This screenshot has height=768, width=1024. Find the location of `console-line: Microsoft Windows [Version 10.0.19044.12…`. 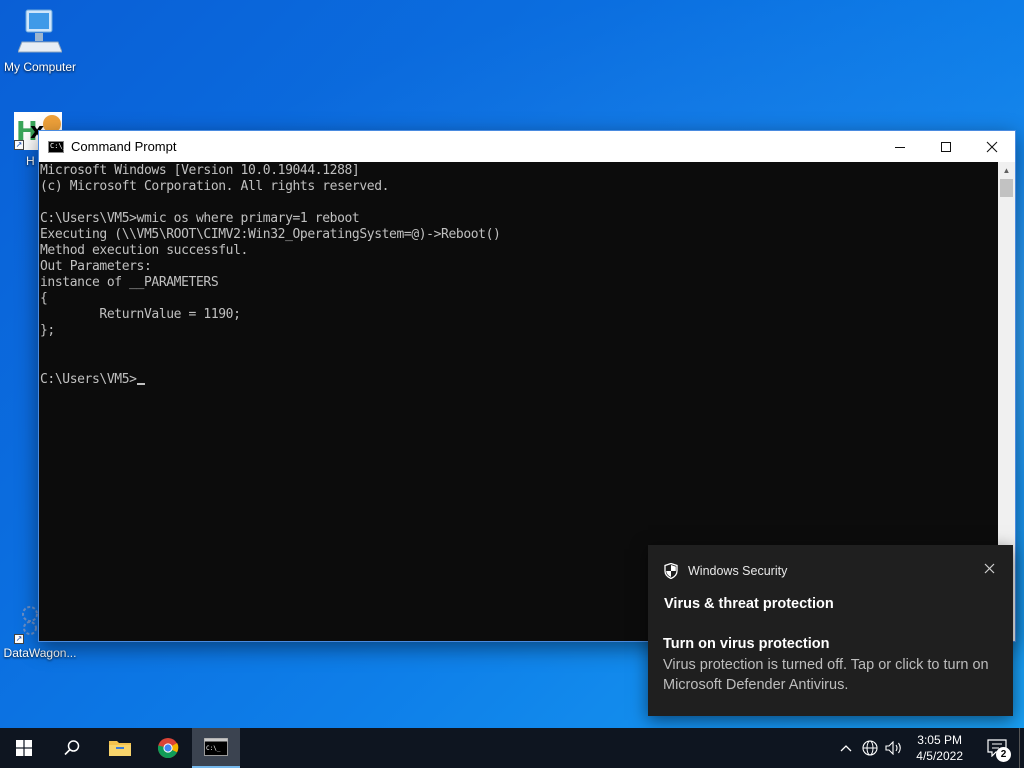

console-line: Microsoft Windows [Version 10.0.19044.12… is located at coordinates (200, 170).